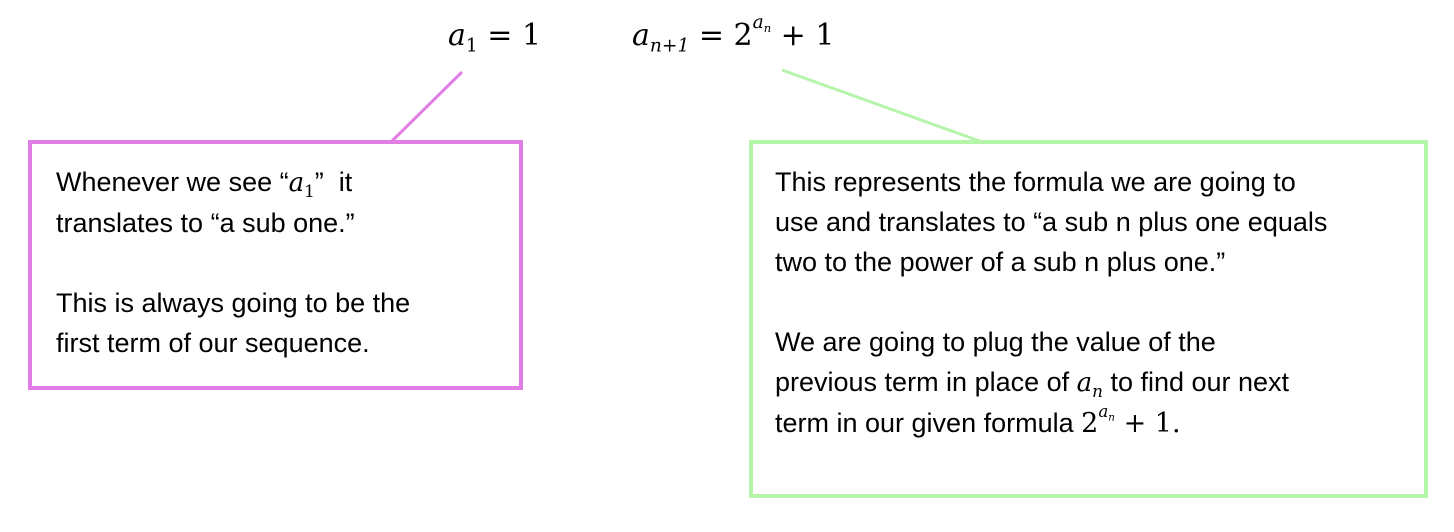 The image size is (1454, 532). I want to click on formula-base: 2, so click(743, 35).